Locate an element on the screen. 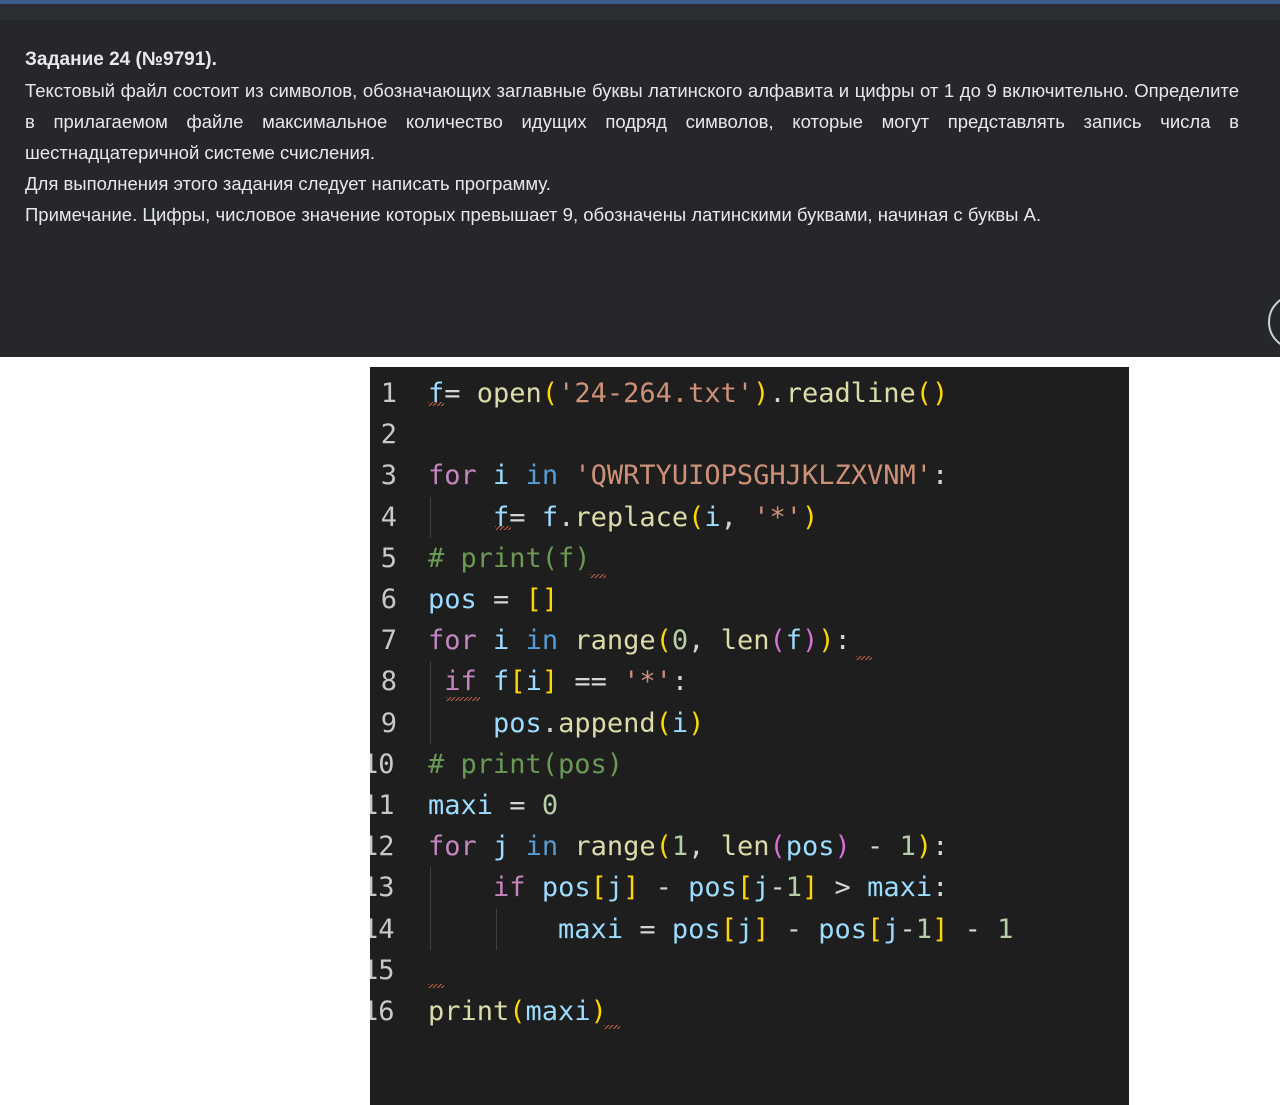  line-number: 14 is located at coordinates (382, 929).